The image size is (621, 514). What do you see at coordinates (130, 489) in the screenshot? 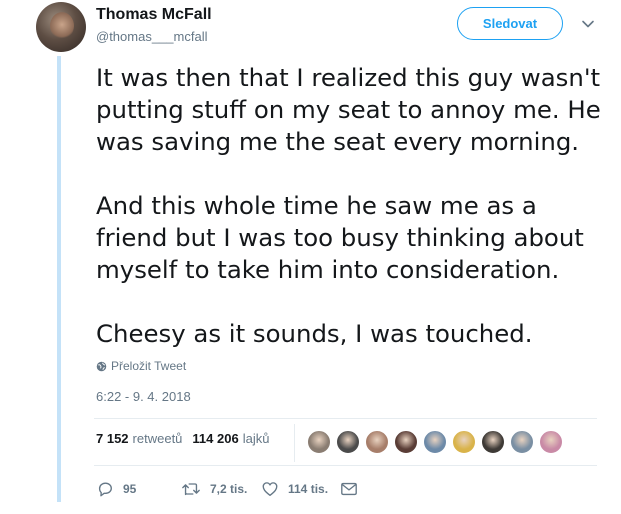
I see `reply-count: 95` at bounding box center [130, 489].